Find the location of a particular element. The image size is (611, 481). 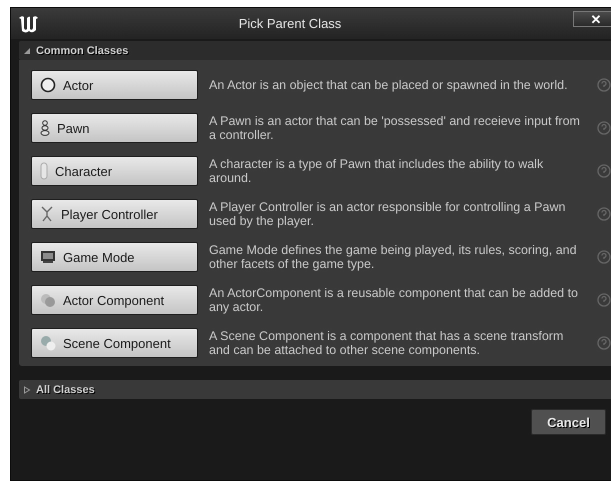

class-description: A Player Controller is an actor responsible for controlling a Pawn used by the player. is located at coordinates (387, 214).